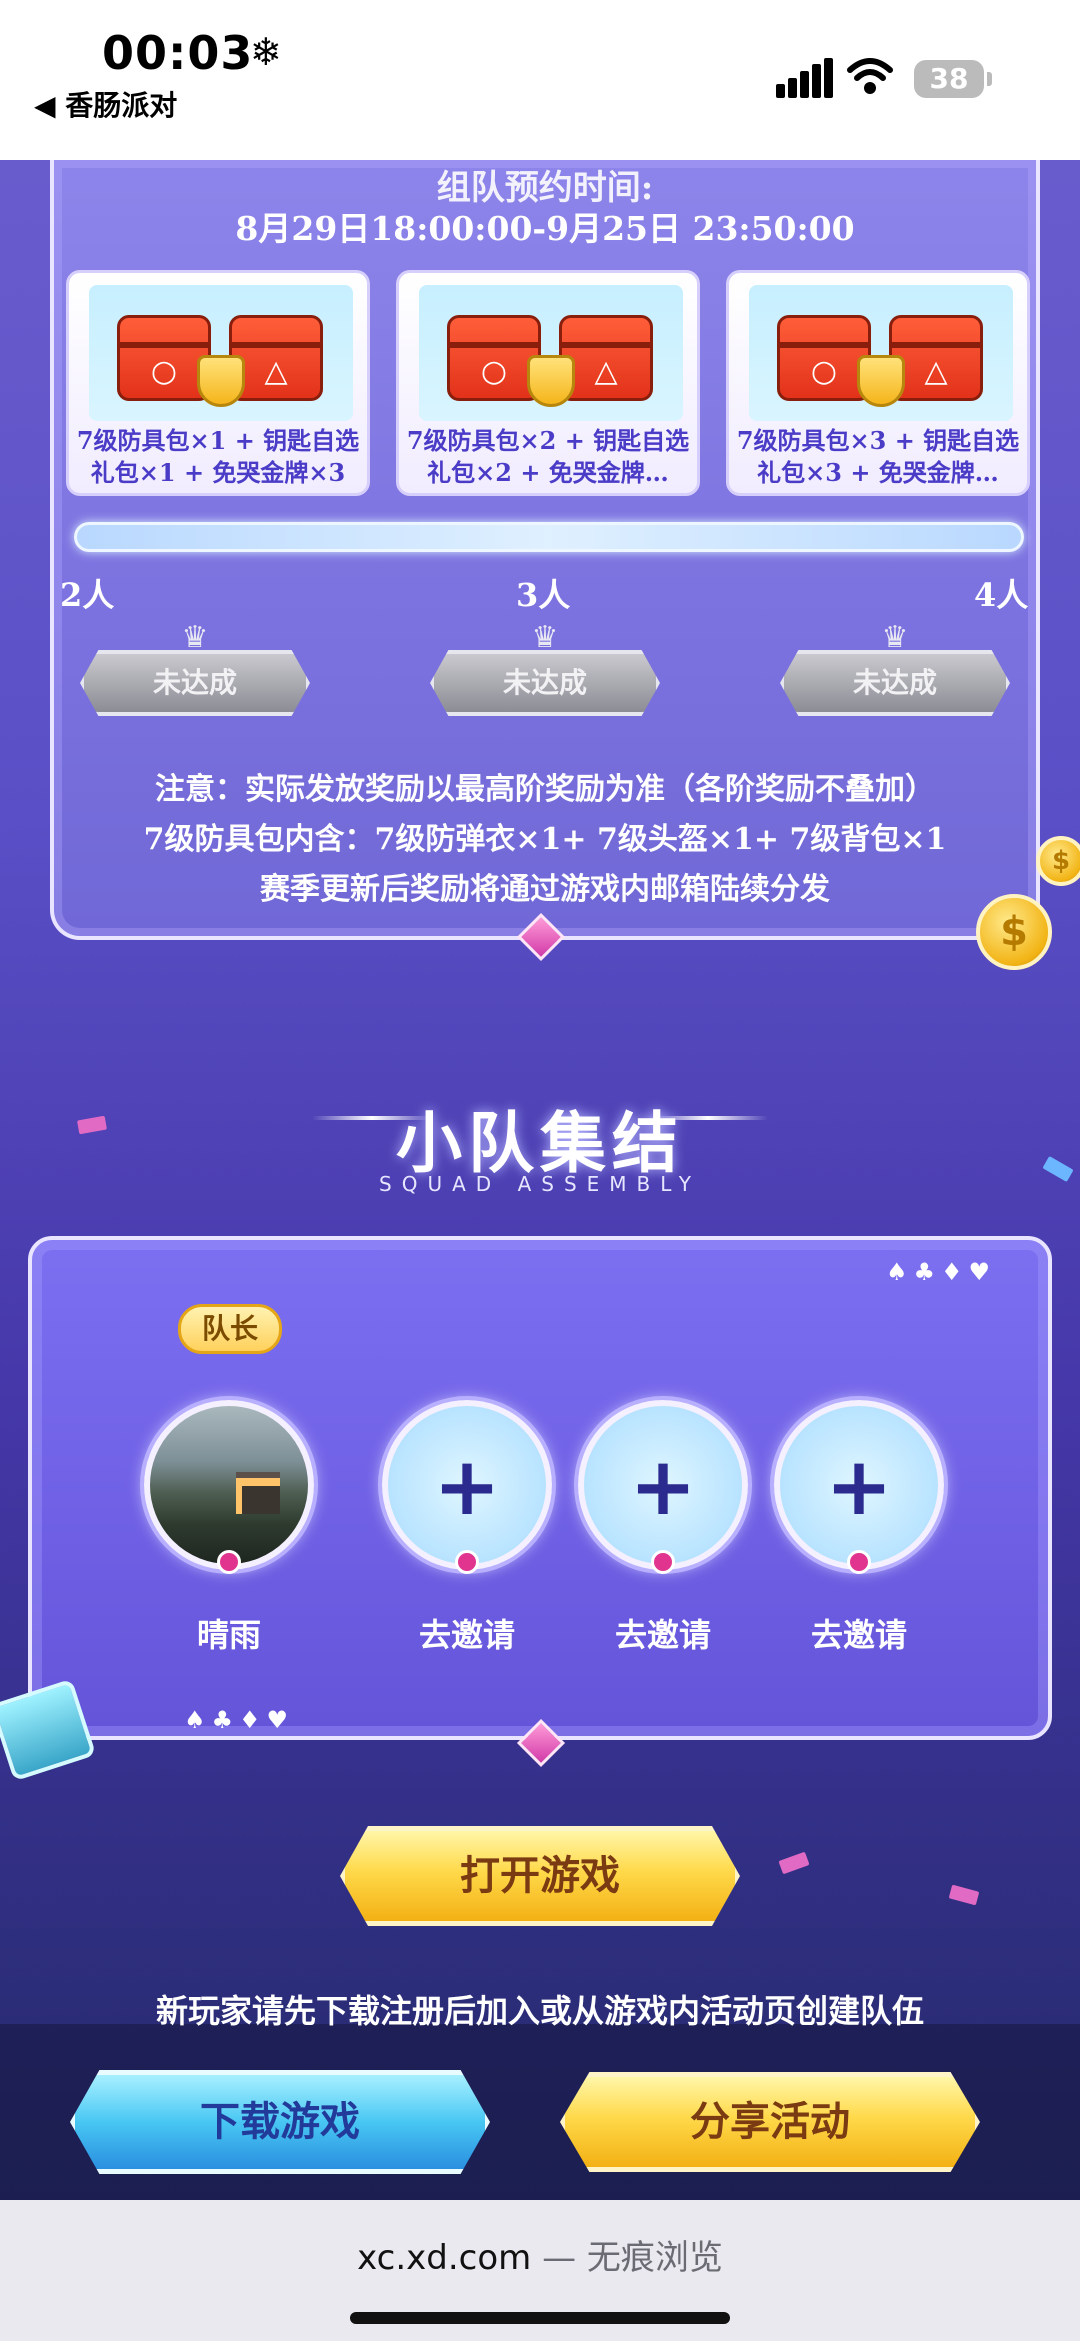  I want to click on squad-member-leader: 晴雨, so click(229, 1528).